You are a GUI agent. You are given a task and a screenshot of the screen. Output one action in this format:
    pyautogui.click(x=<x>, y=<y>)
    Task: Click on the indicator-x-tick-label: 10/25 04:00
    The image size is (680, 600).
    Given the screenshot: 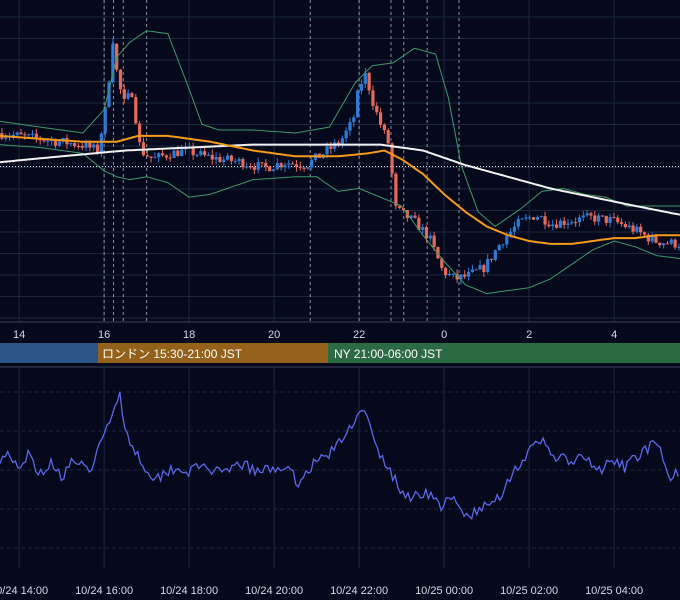 What is the action you would take?
    pyautogui.click(x=614, y=591)
    